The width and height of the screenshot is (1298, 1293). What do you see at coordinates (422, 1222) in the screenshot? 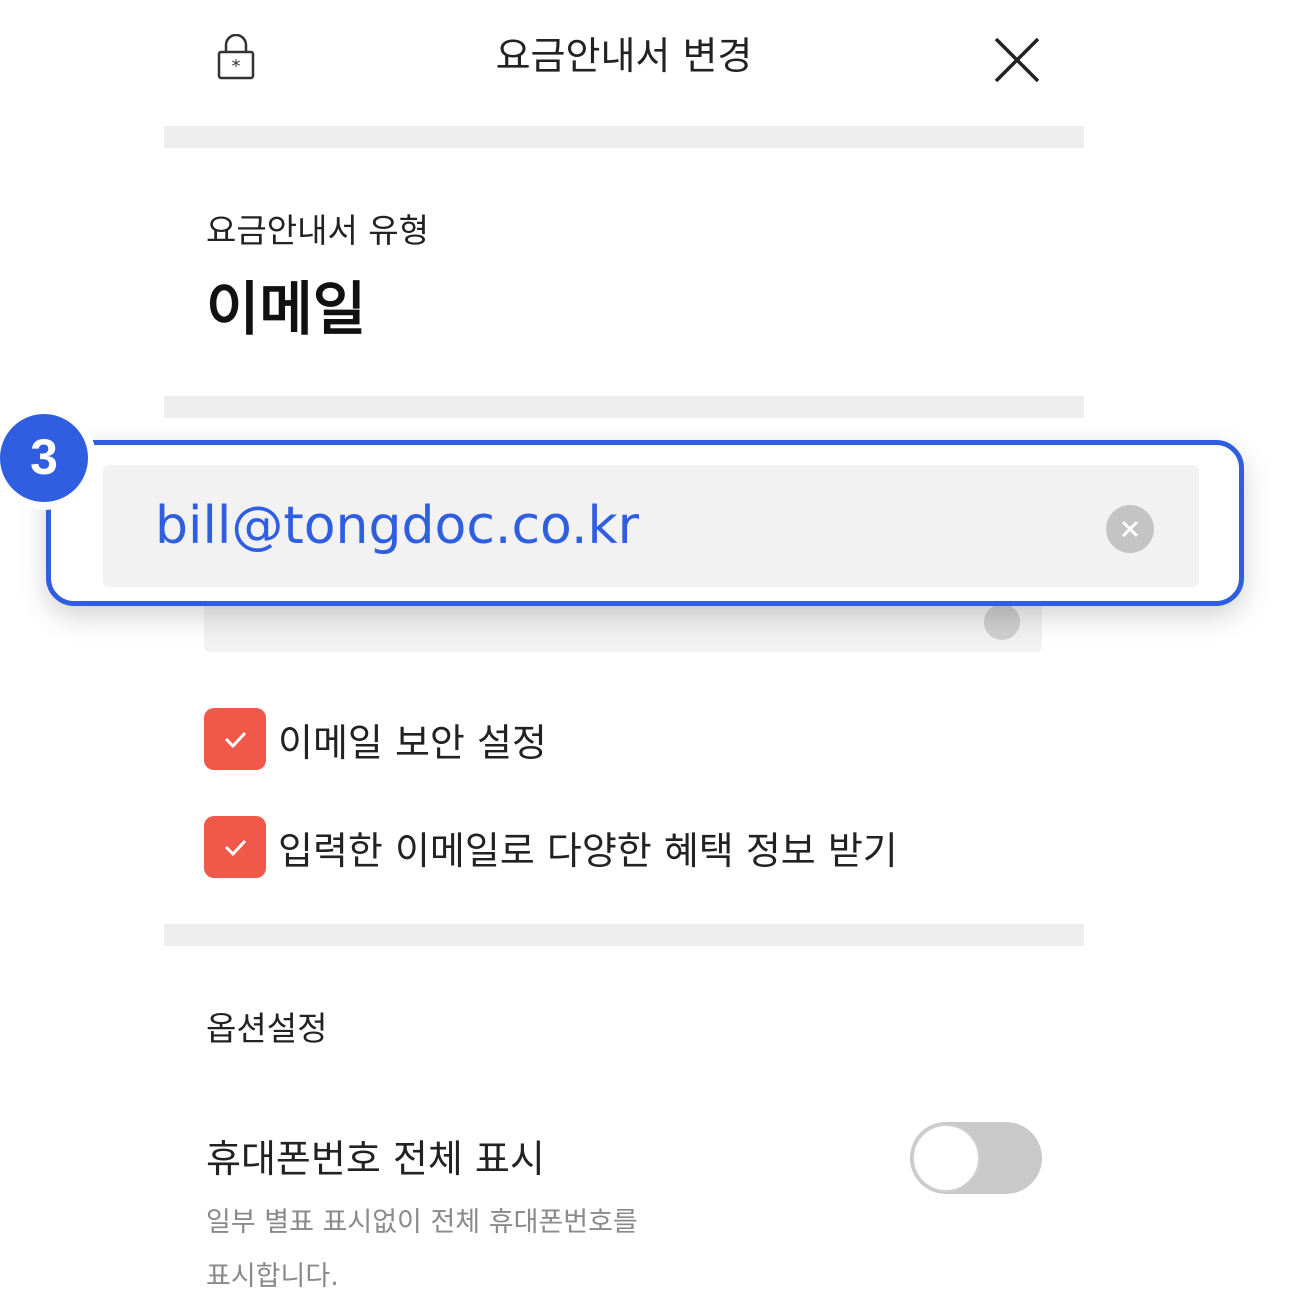
I see `phone-display-desc: 일부 별표 표시없이 전체 휴대폰번호를` at bounding box center [422, 1222].